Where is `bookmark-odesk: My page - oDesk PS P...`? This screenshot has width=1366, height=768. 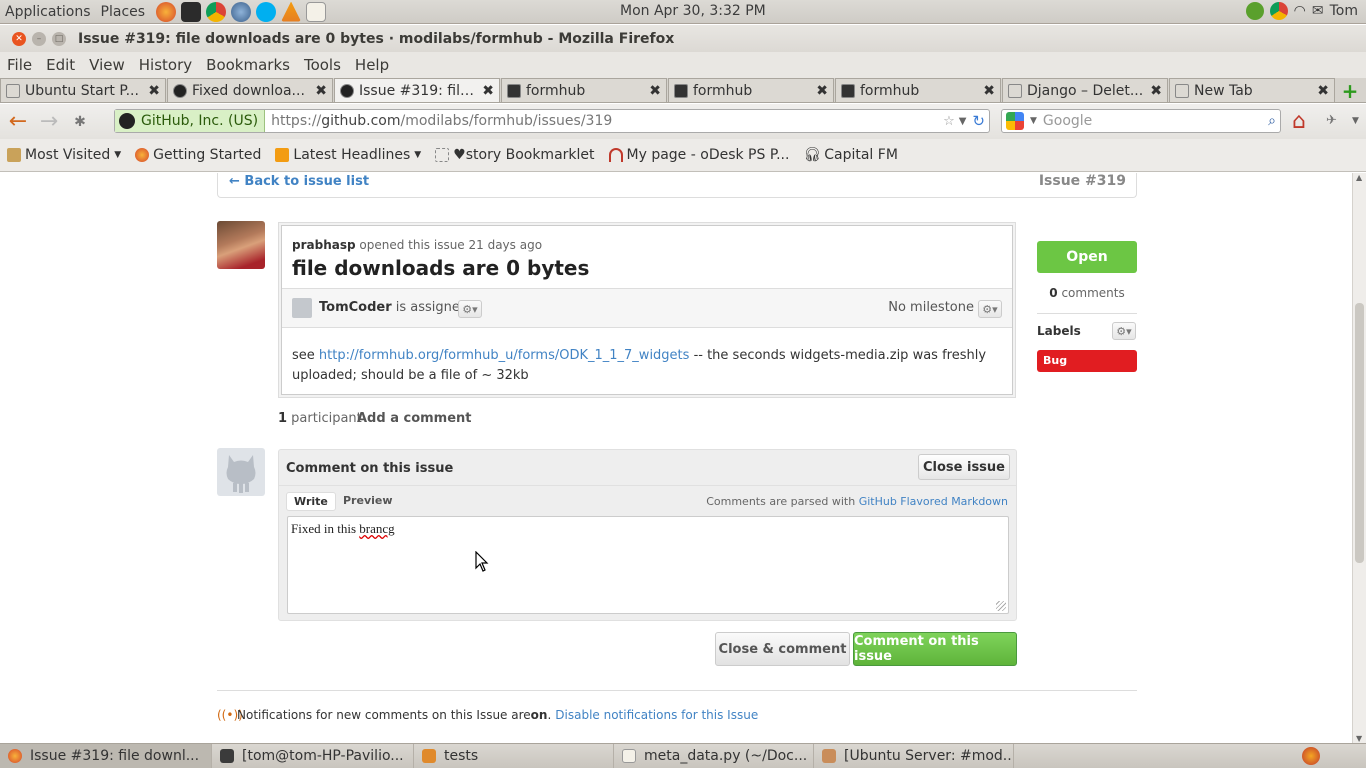 bookmark-odesk: My page - oDesk PS P... is located at coordinates (699, 155).